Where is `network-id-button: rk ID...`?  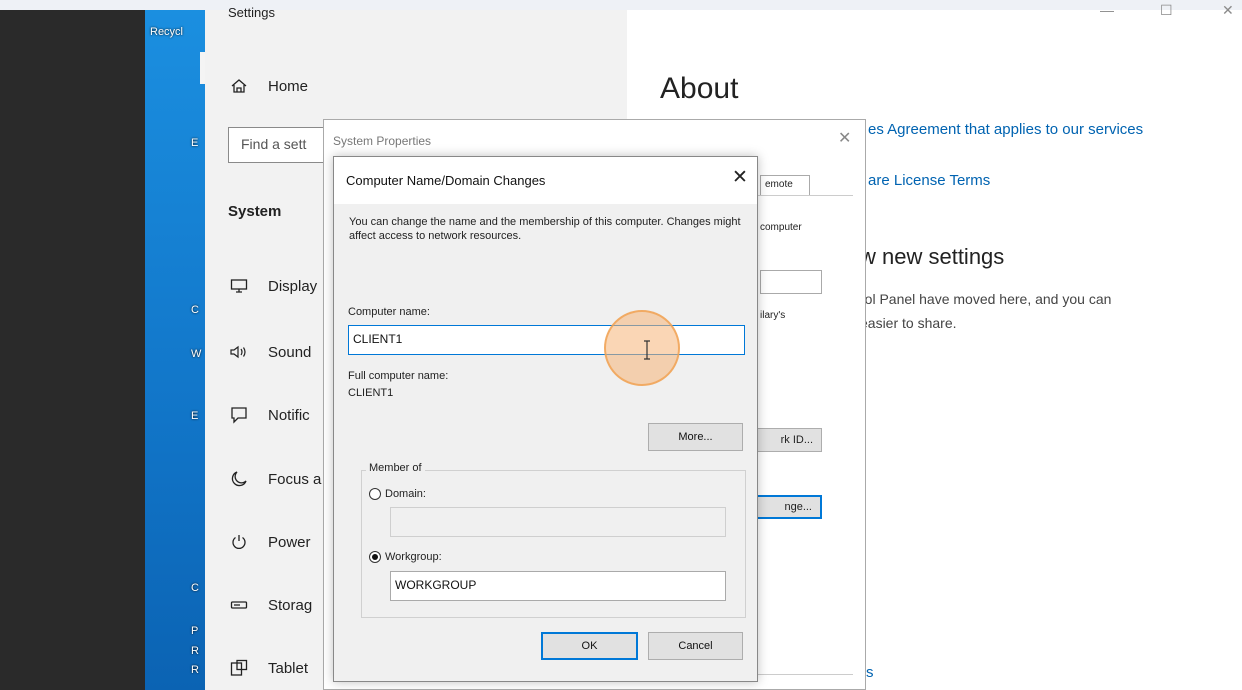
network-id-button: rk ID... is located at coordinates (786, 440).